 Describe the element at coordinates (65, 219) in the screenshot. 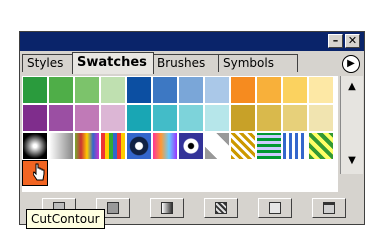

I see `tooltip-cutcontour: CutContour` at that location.